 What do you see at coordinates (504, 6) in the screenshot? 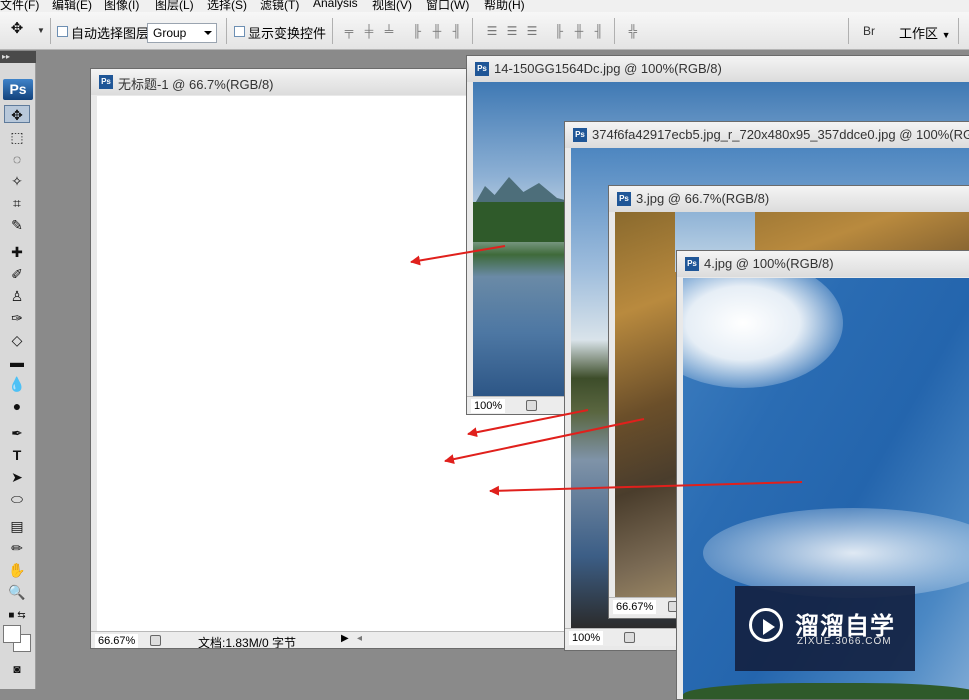
I see `menu-help: 帮助(H)` at bounding box center [504, 6].